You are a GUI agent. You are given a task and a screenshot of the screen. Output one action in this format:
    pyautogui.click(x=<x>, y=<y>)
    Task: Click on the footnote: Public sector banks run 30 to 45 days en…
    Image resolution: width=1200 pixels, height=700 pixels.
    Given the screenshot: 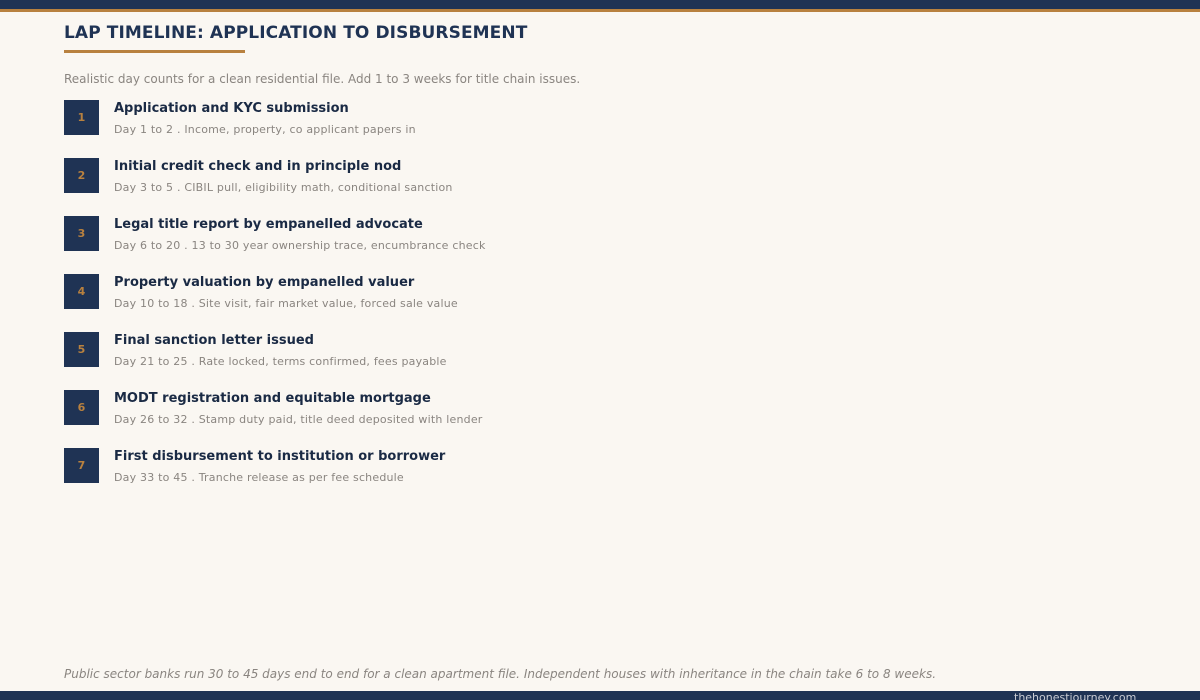 What is the action you would take?
    pyautogui.click(x=500, y=674)
    